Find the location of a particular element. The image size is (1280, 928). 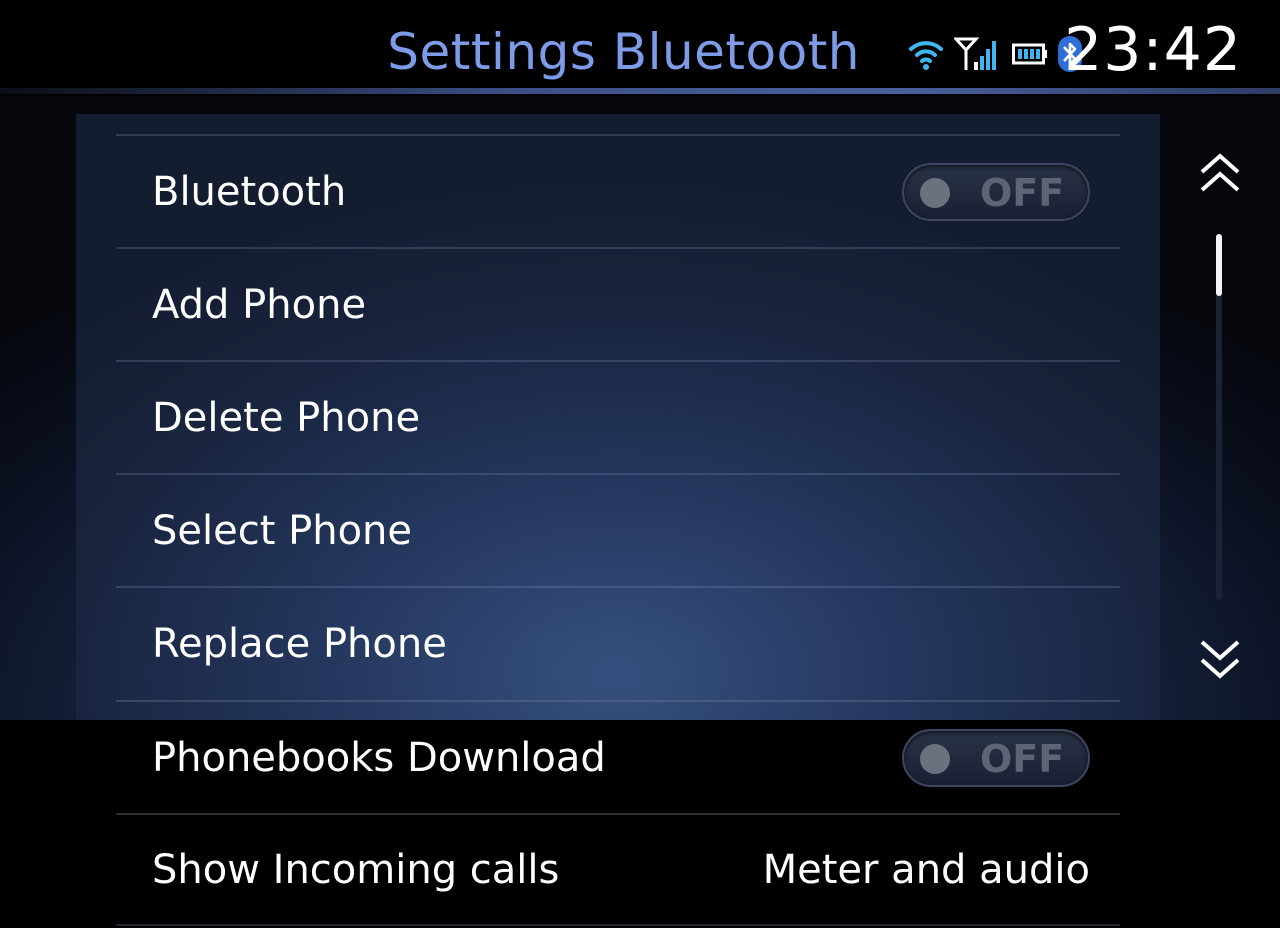

bluetooth-toggle: OFF is located at coordinates (996, 191).